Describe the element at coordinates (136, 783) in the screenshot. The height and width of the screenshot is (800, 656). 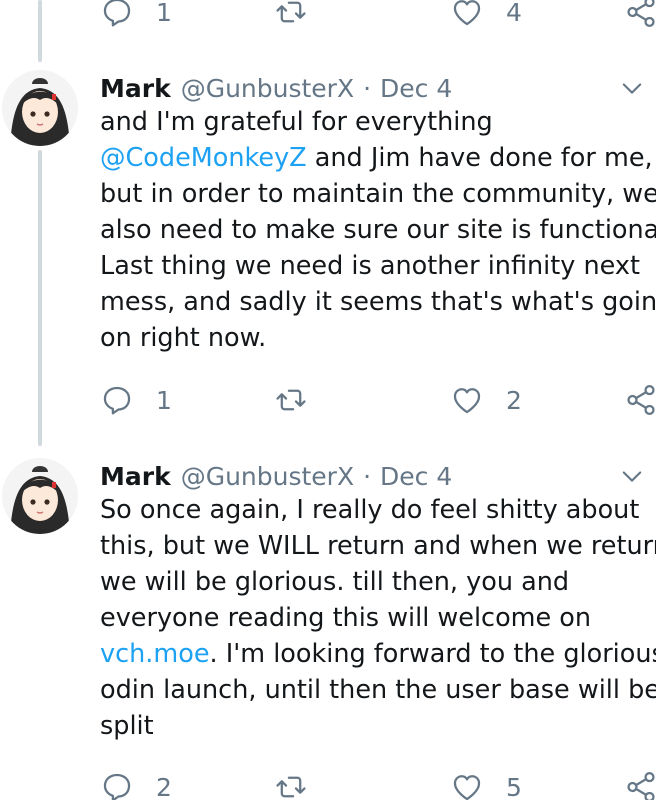
I see `reply-button: 2` at that location.